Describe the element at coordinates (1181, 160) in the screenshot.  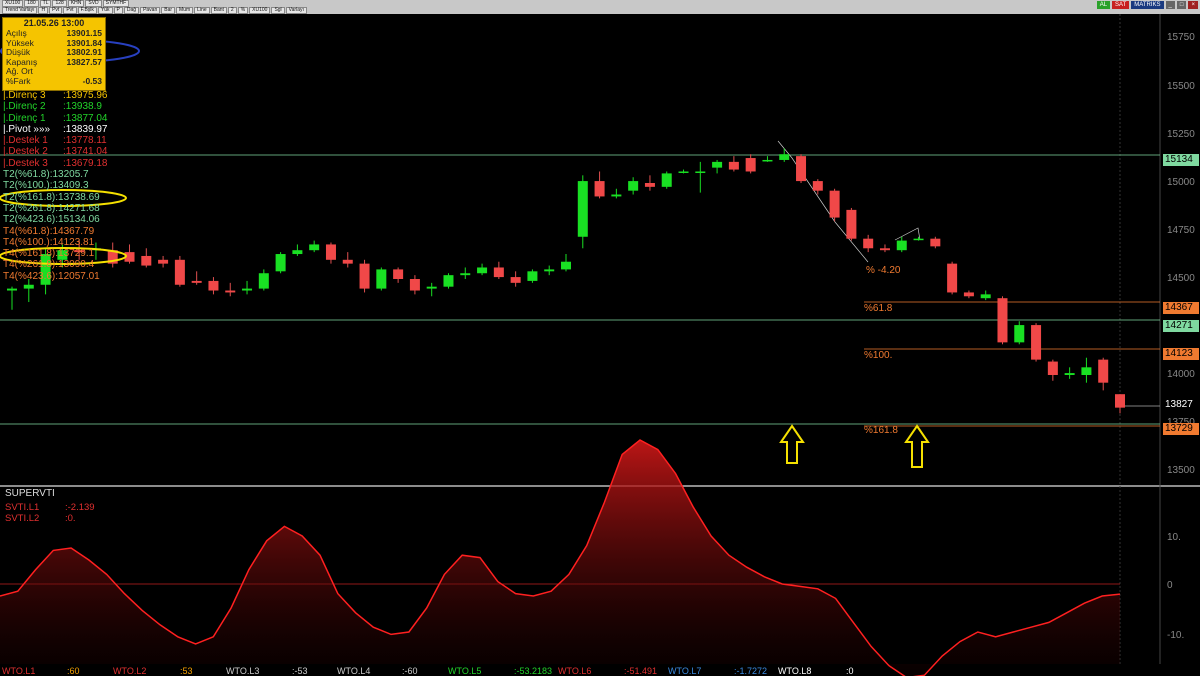
I see `price-tag: 15134` at that location.